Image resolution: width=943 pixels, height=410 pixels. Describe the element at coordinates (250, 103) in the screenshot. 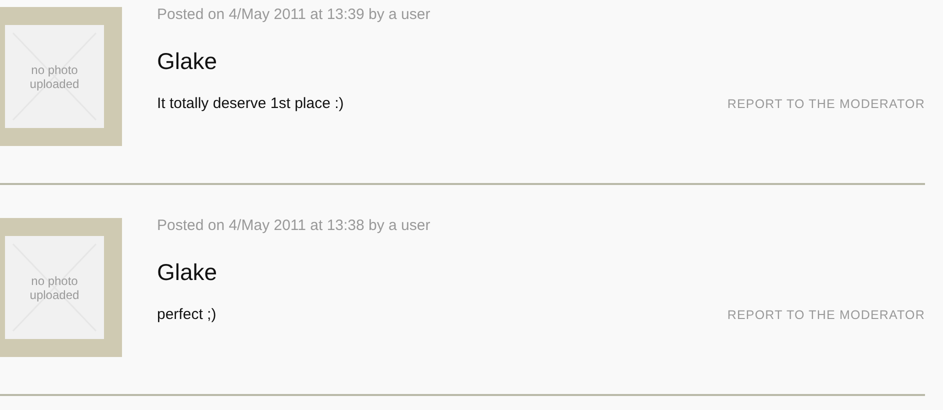

I see `comment-text: It totally deserve 1st place :)` at that location.